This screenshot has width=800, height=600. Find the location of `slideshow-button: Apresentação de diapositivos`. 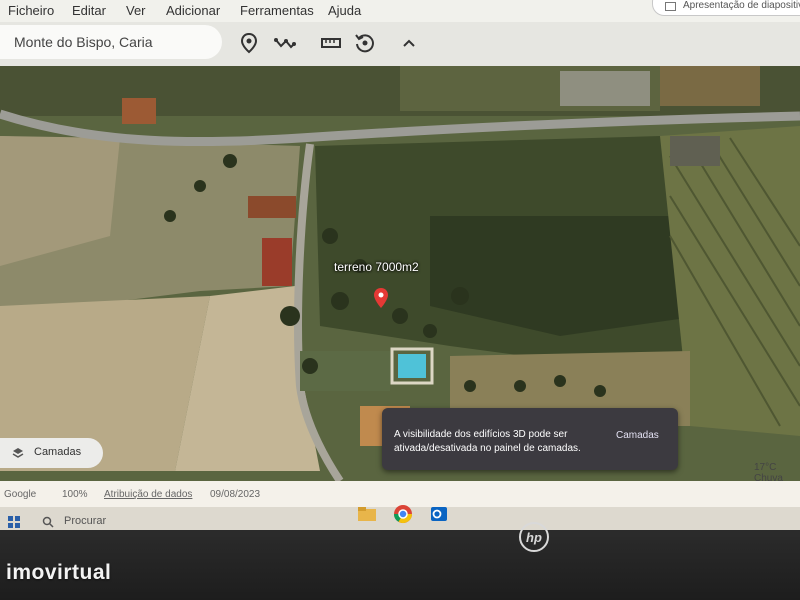

slideshow-button: Apresentação de diapositivos is located at coordinates (726, 8).